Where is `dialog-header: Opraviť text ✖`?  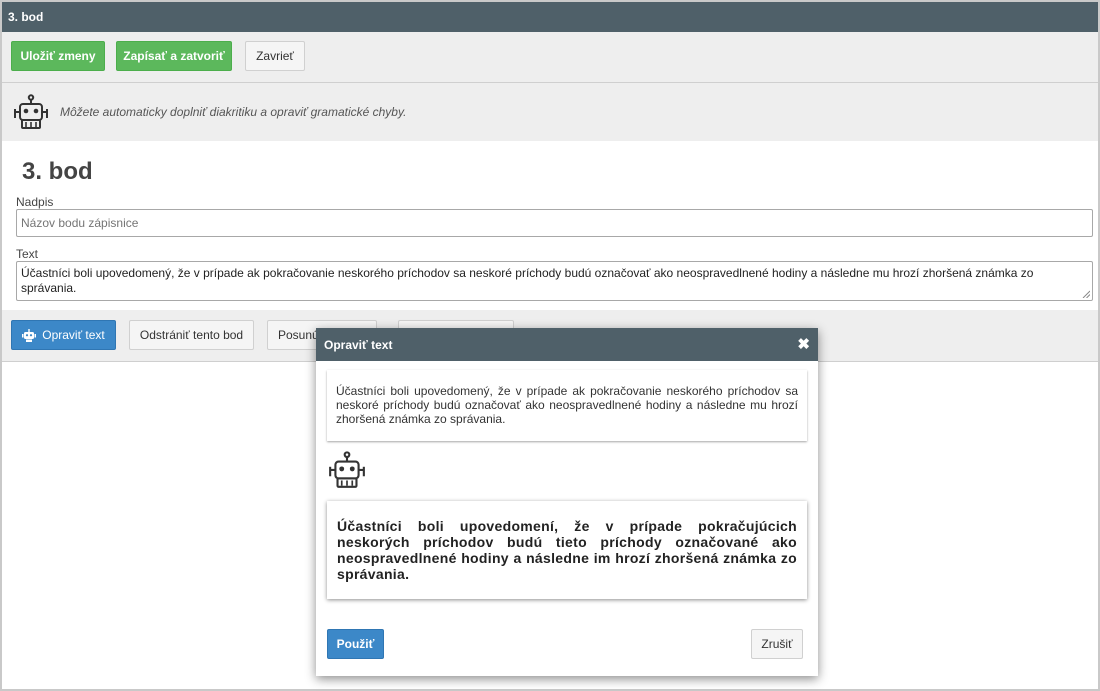 dialog-header: Opraviť text ✖ is located at coordinates (567, 344).